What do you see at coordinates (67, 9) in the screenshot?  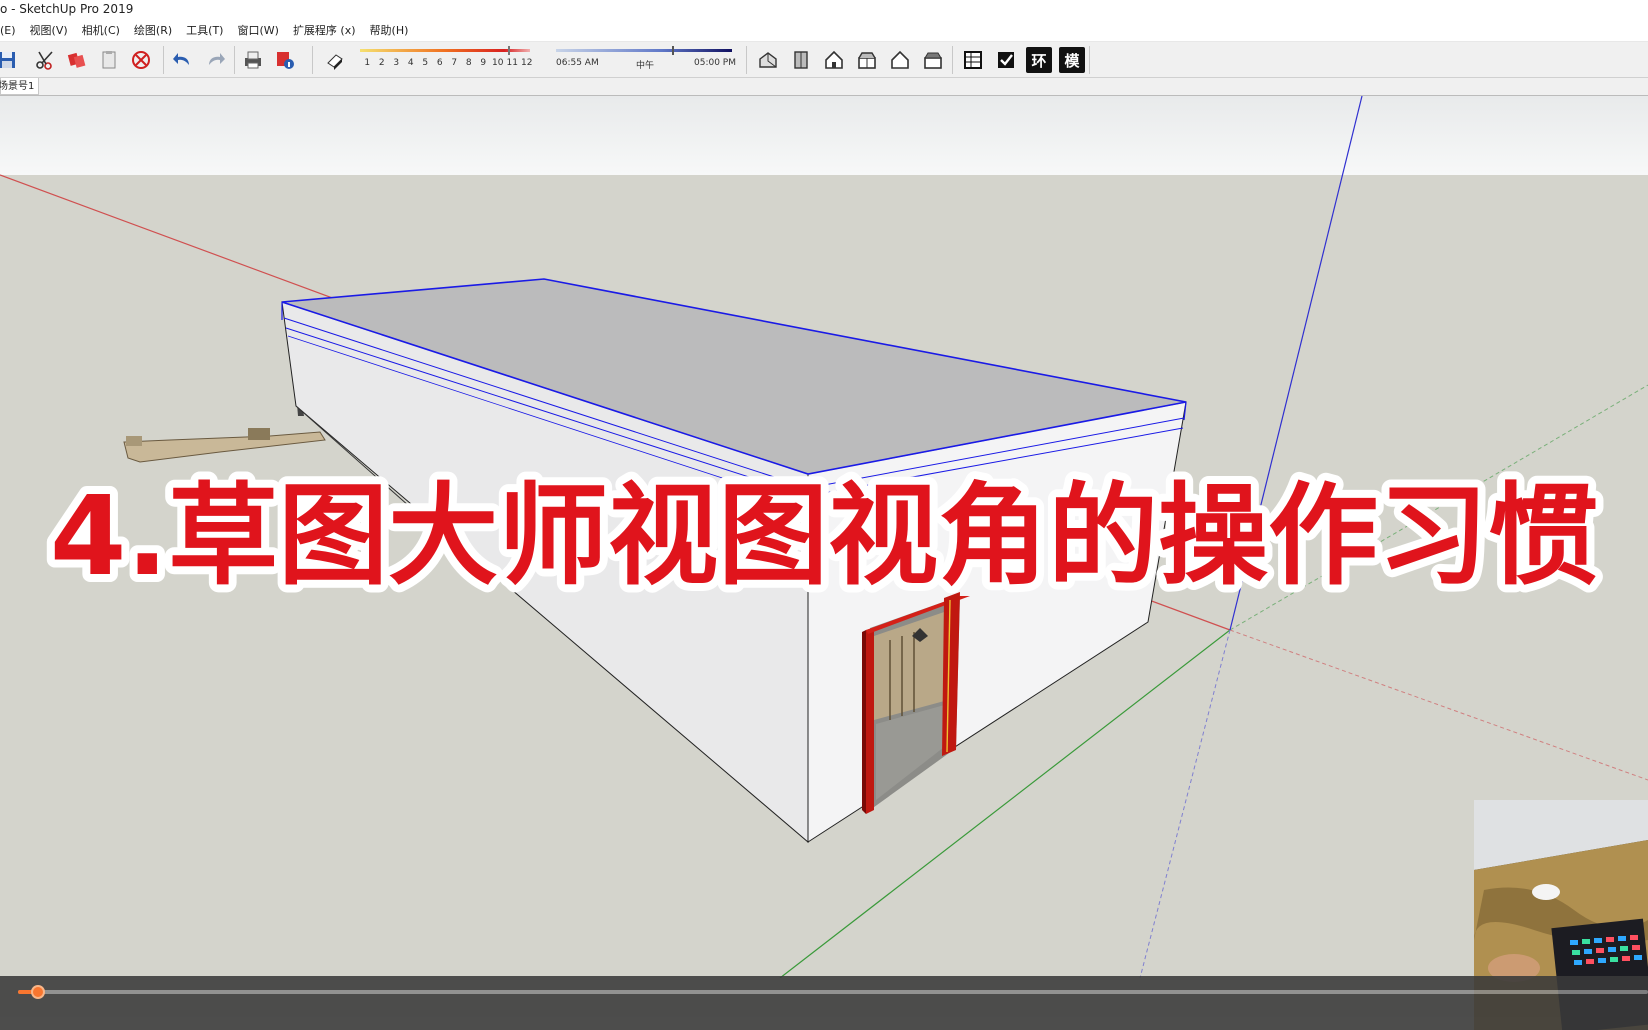 I see `window-title: o - SketchUp Pro 2019` at bounding box center [67, 9].